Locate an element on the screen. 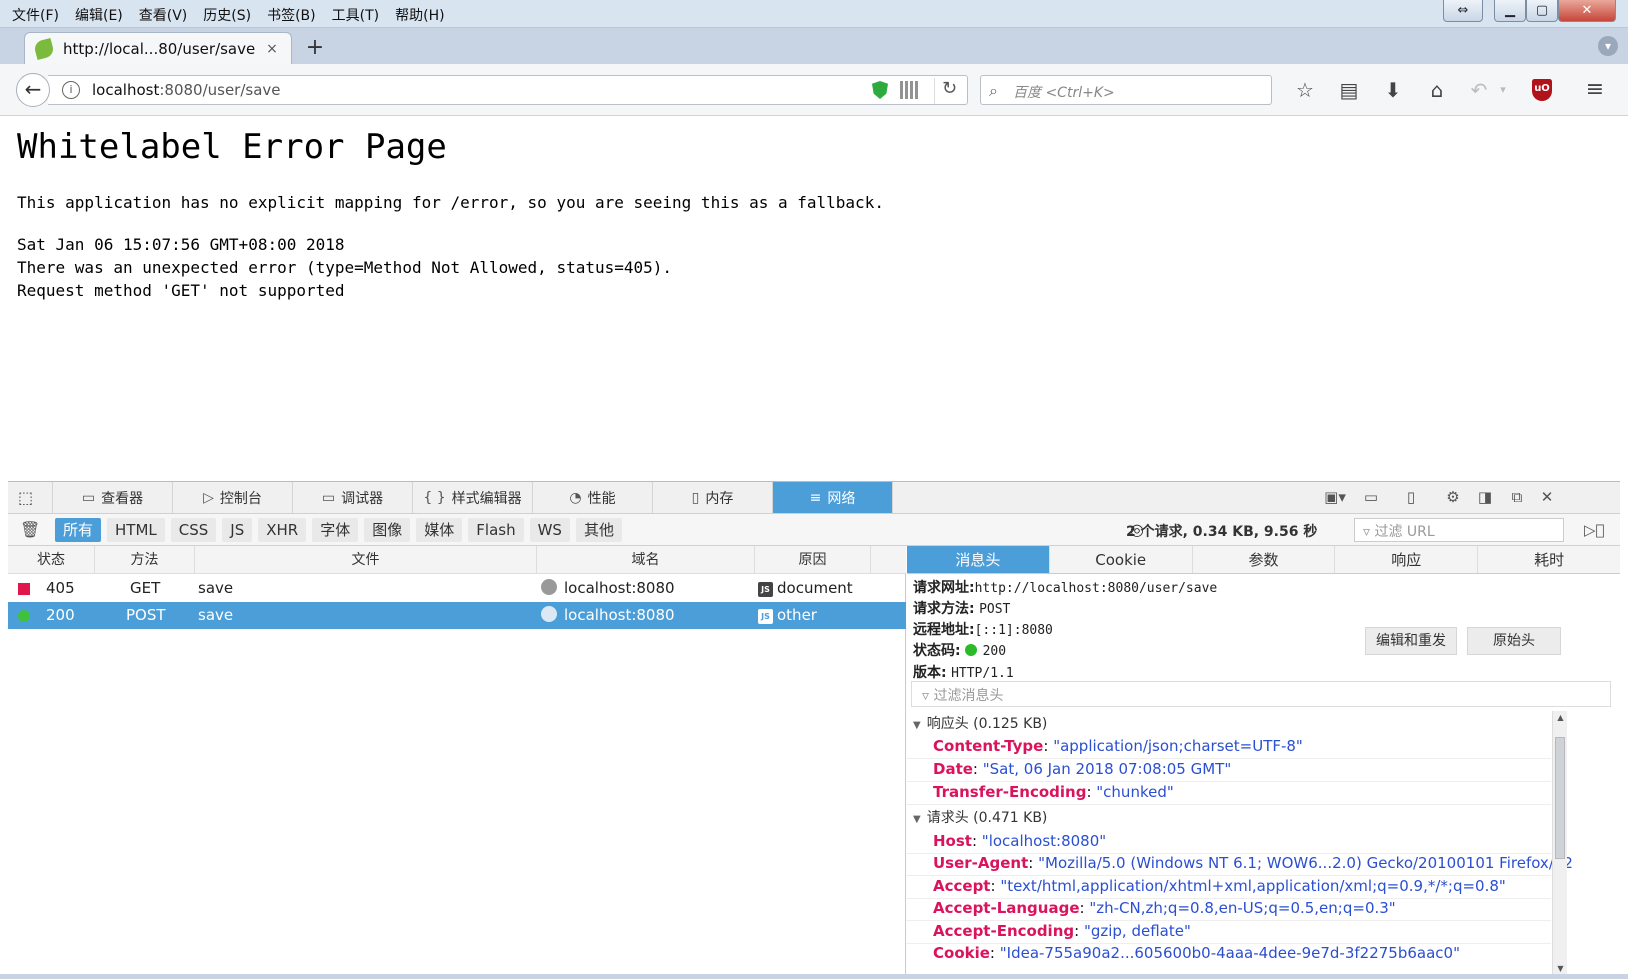 This screenshot has width=1628, height=979. tab-params: 参数 is located at coordinates (1263, 559).